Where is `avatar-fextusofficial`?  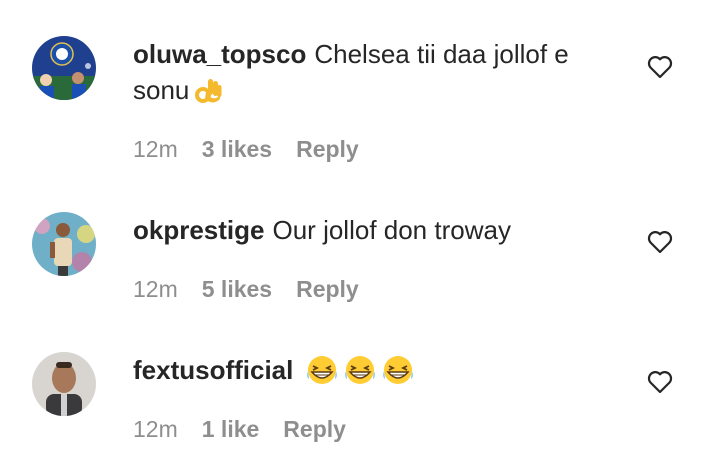
avatar-fextusofficial is located at coordinates (64, 384).